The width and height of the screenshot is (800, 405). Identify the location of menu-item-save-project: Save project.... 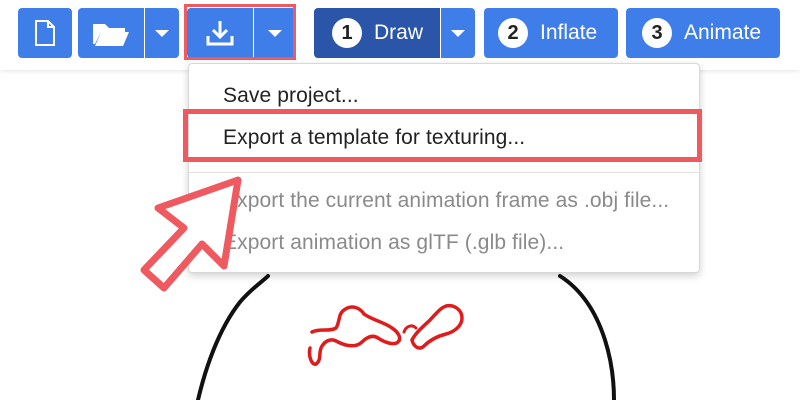
(291, 96).